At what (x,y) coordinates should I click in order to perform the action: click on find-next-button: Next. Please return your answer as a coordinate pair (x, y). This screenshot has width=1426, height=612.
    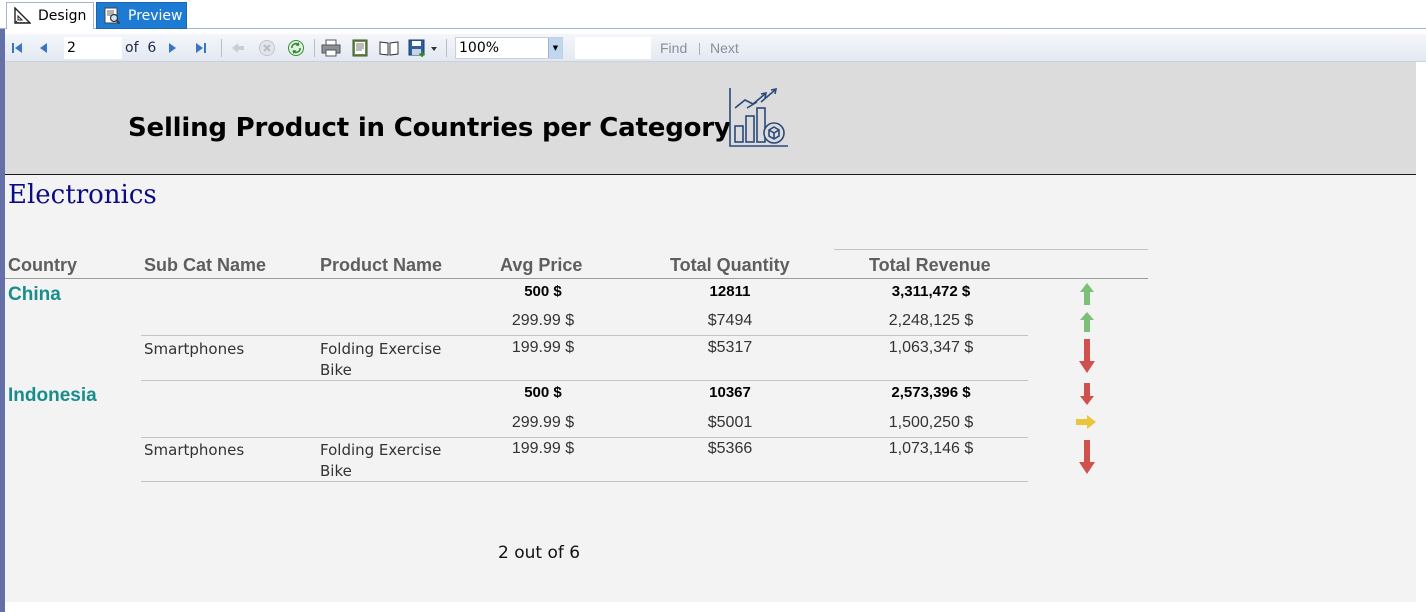
    Looking at the image, I should click on (724, 48).